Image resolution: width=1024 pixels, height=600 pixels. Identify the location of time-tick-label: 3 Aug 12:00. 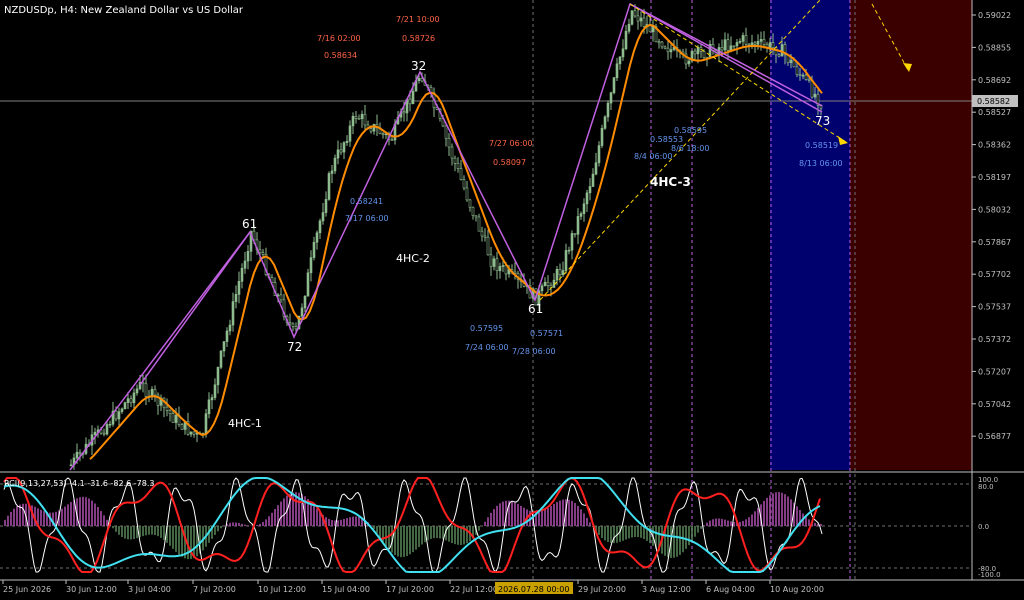
(666, 589).